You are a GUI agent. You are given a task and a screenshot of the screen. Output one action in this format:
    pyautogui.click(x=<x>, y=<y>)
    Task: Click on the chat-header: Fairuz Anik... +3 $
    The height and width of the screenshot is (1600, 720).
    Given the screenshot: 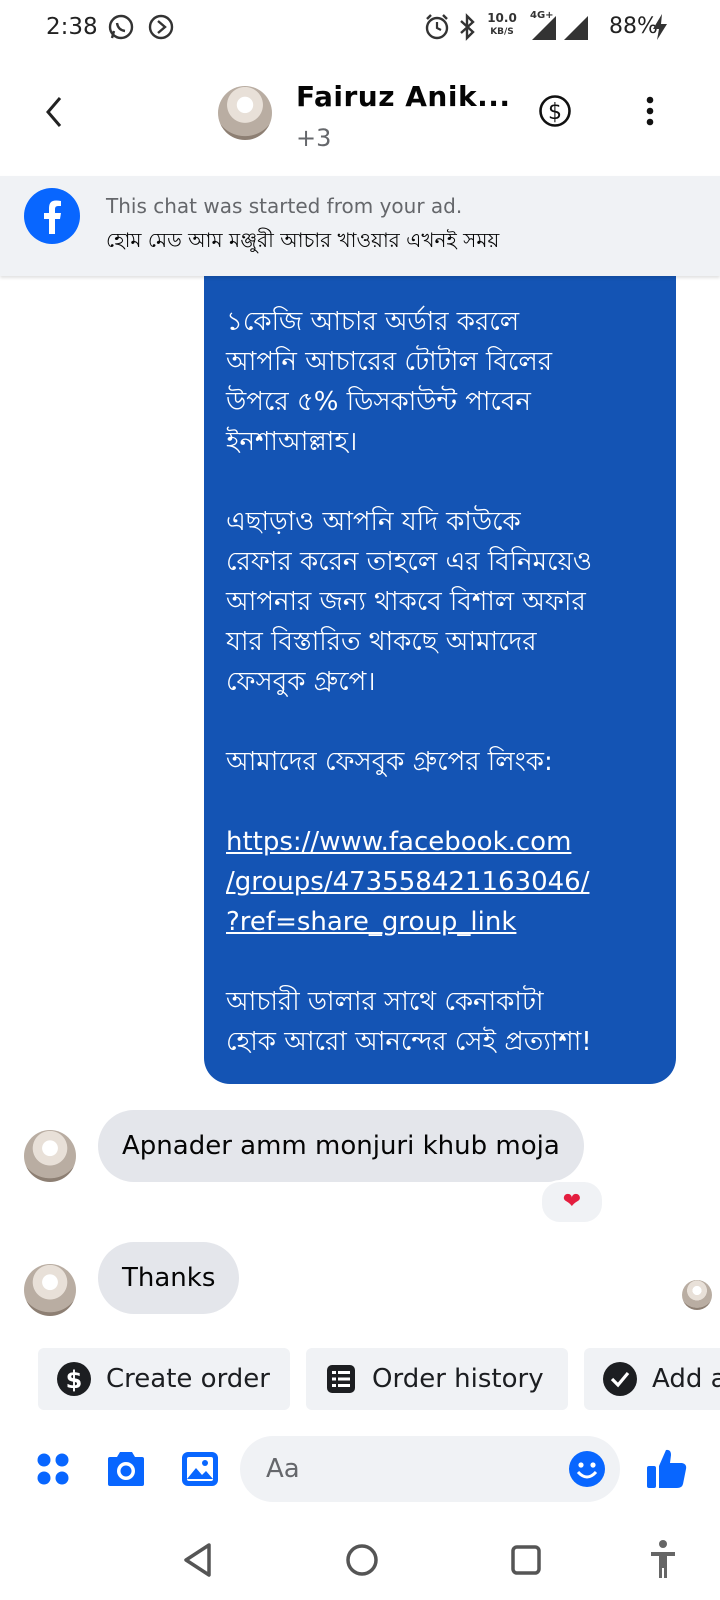 What is the action you would take?
    pyautogui.click(x=360, y=116)
    